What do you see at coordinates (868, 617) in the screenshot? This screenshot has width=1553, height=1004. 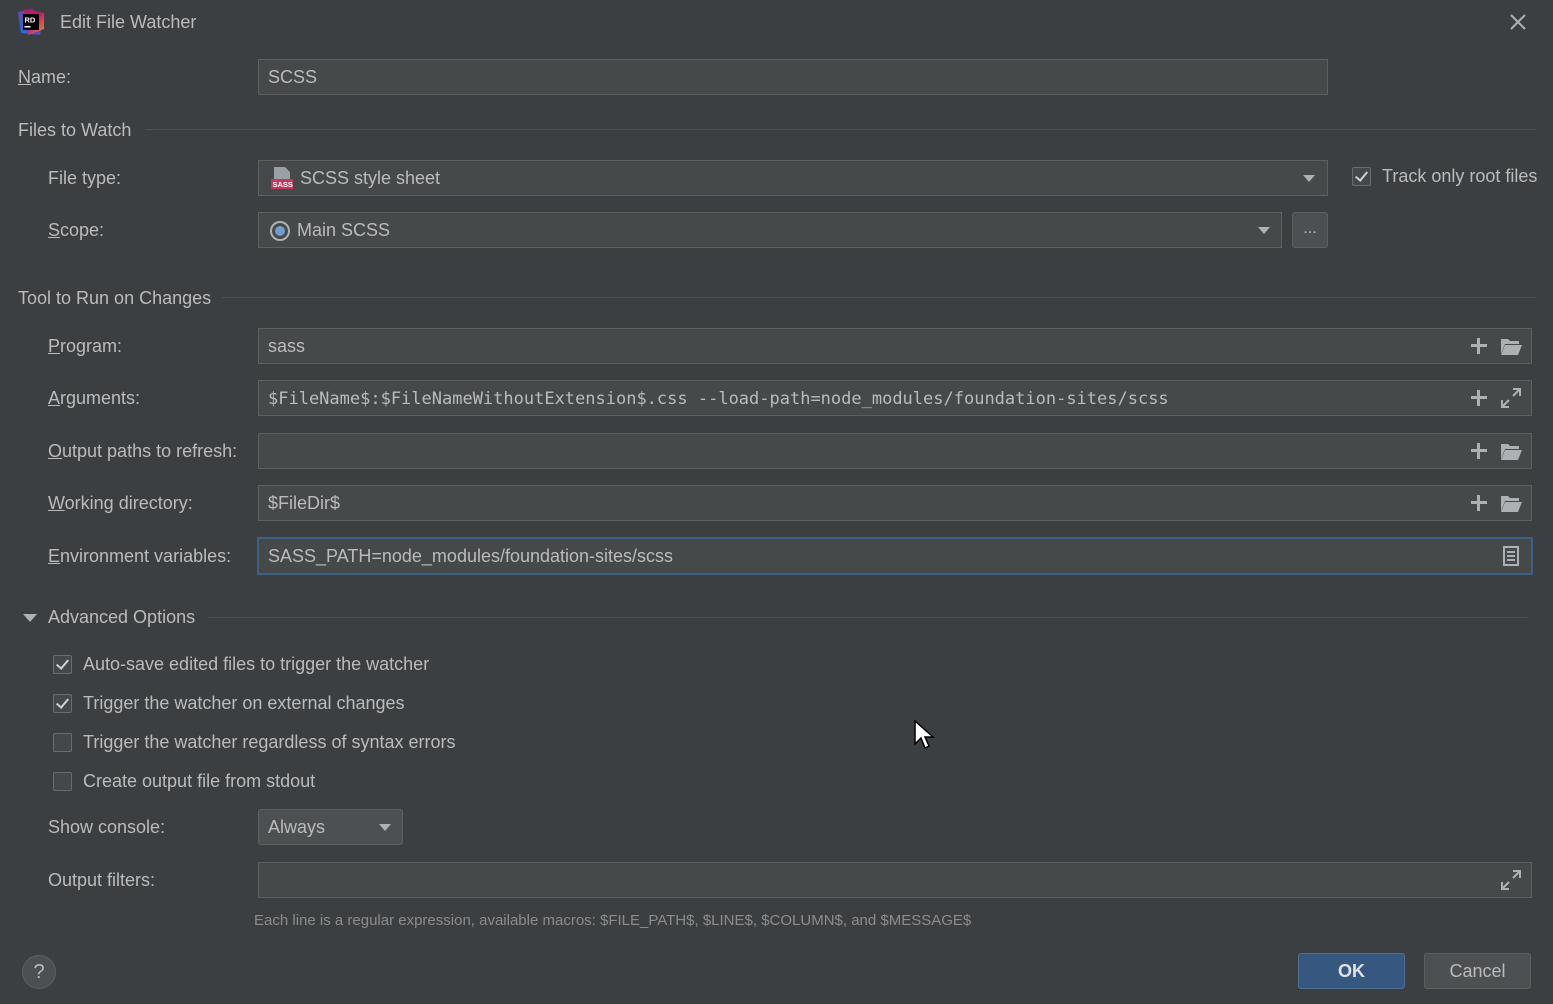 I see `advanced-separator` at bounding box center [868, 617].